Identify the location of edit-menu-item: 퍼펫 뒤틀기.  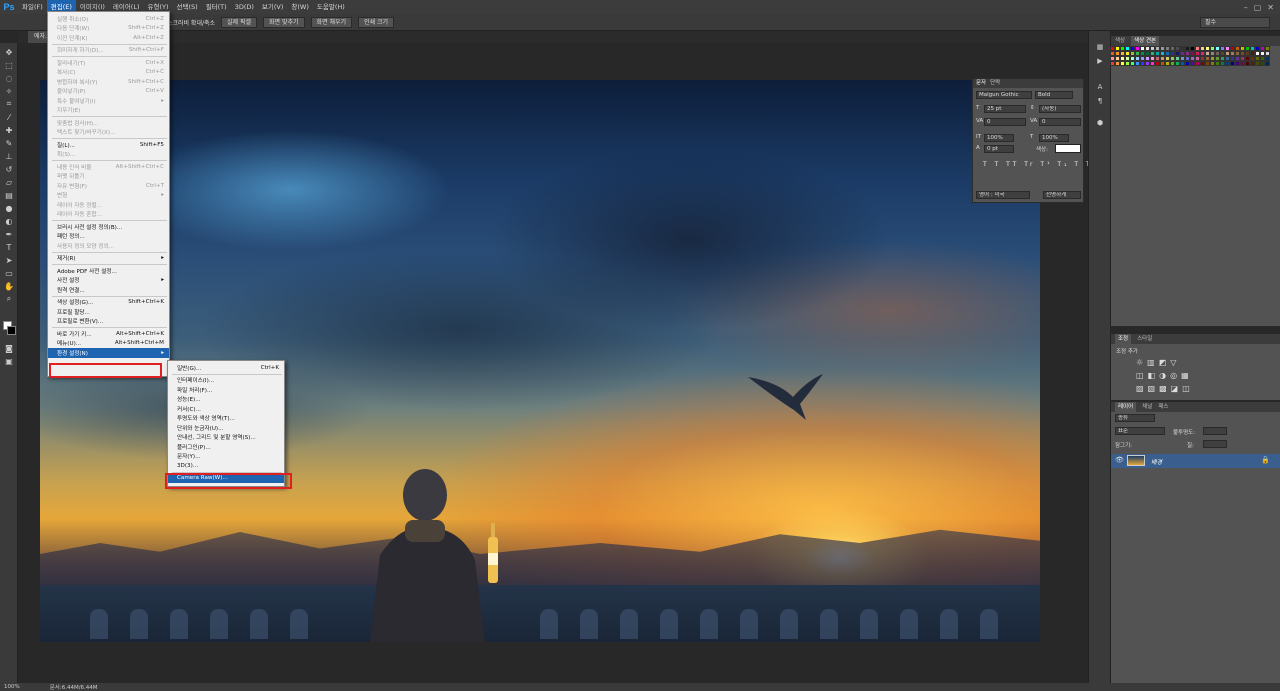
(108, 177).